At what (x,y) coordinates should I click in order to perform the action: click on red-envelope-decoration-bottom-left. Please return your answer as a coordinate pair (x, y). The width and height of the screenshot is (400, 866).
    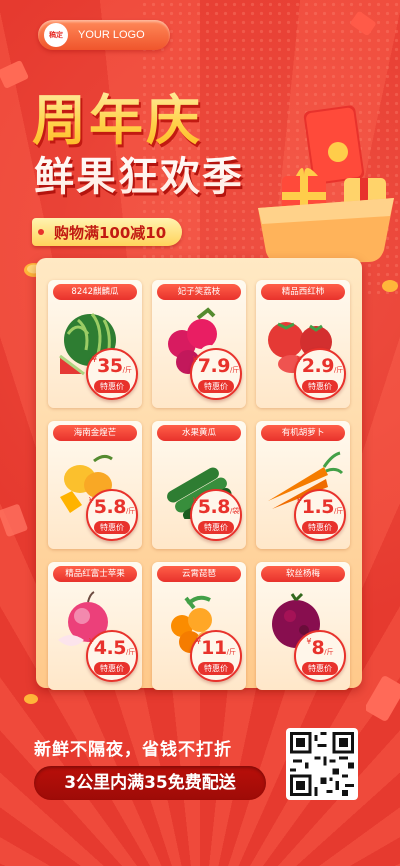
    Looking at the image, I should click on (14, 520).